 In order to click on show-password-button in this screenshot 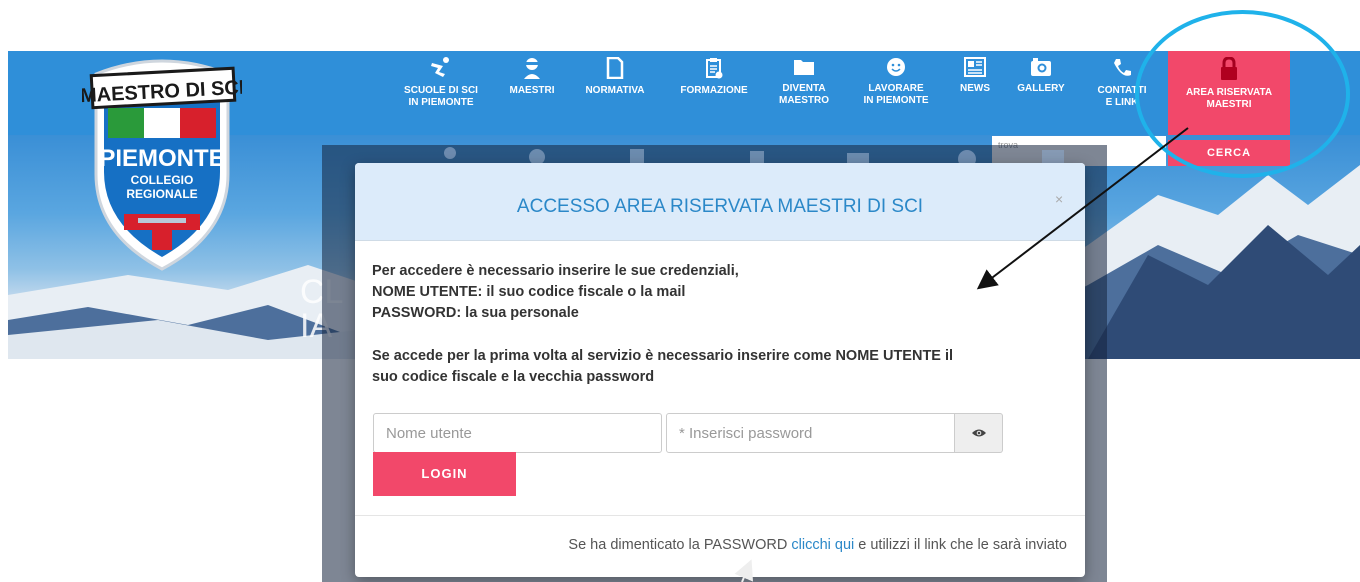, I will do `click(979, 433)`.